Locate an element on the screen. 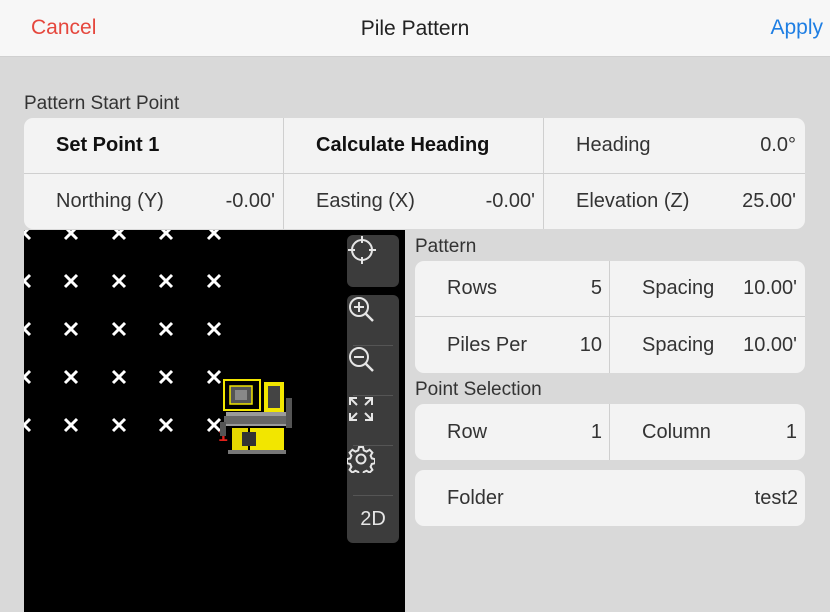 The image size is (830, 612). map-toolbar: 2D is located at coordinates (373, 419).